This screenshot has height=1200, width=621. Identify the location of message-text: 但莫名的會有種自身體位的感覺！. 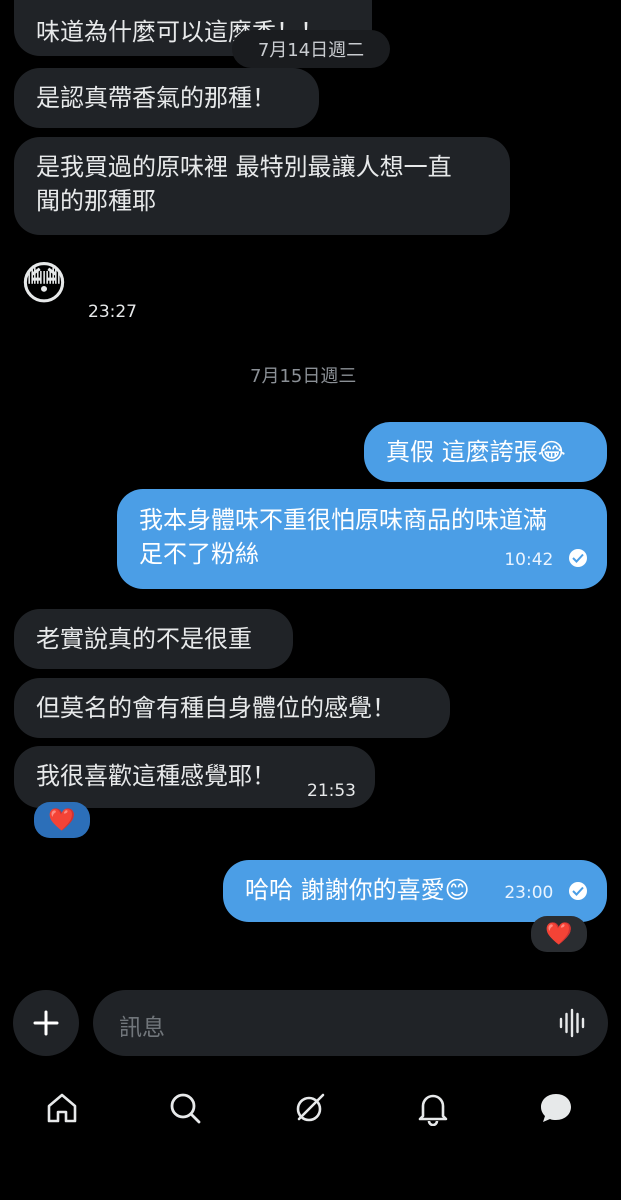
(216, 708).